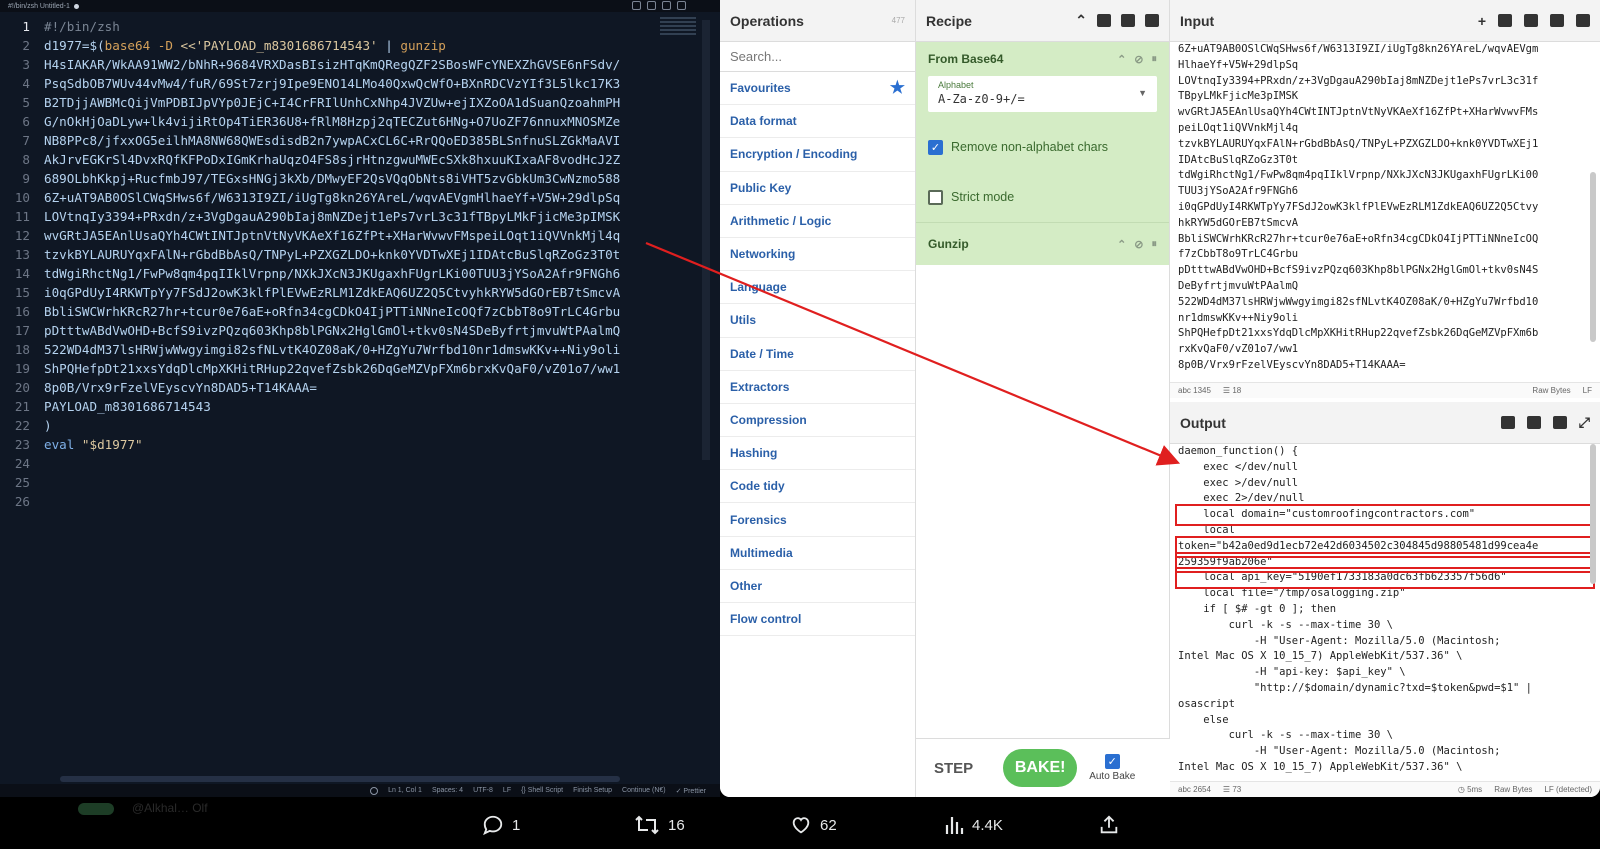  I want to click on operation-category: Flow control, so click(817, 620).